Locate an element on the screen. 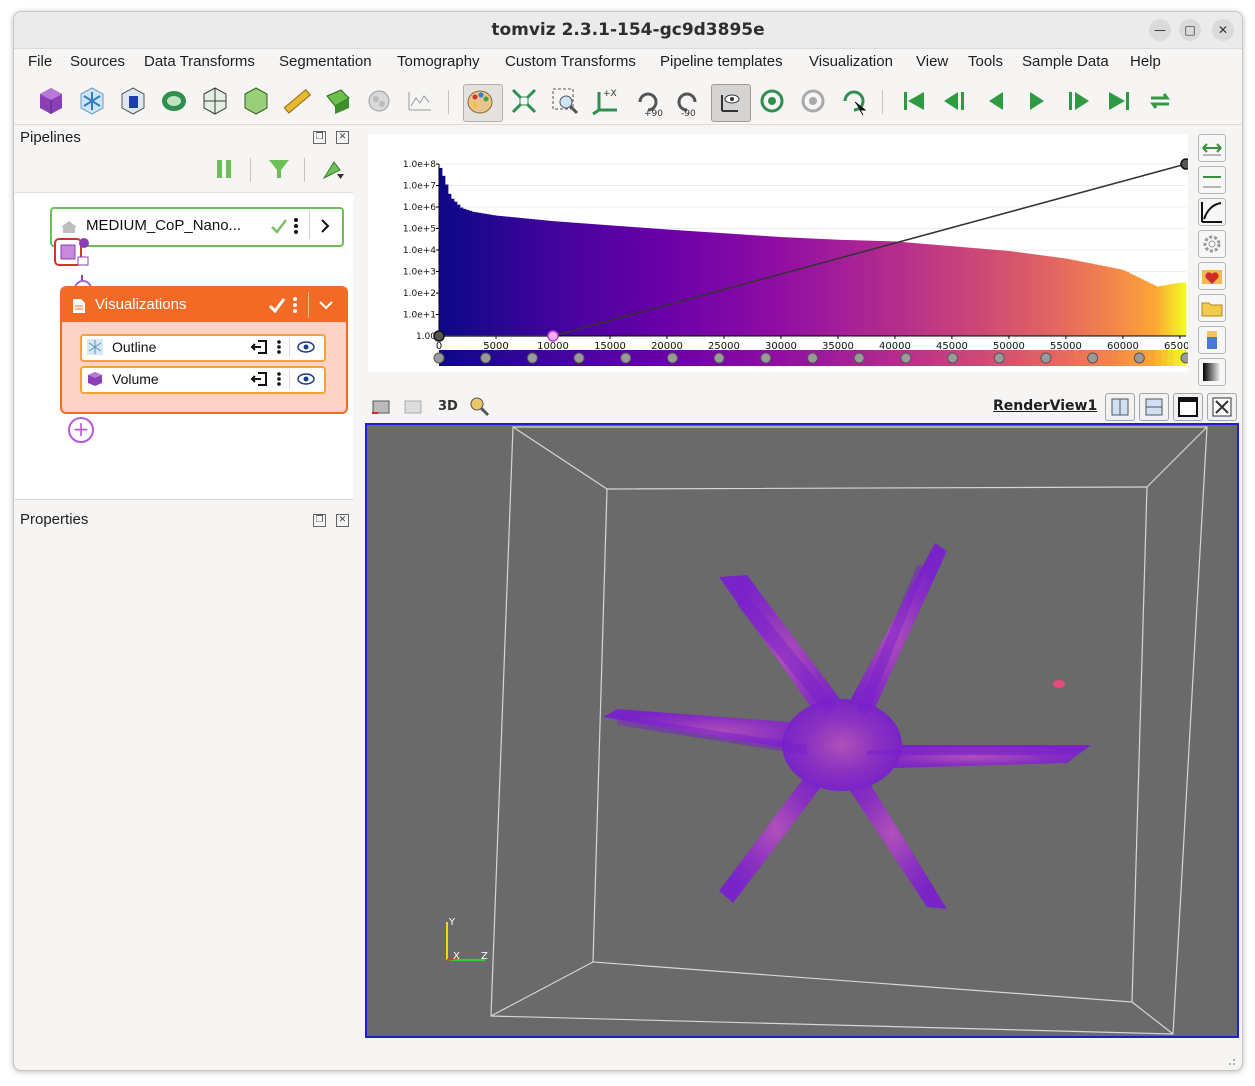 Image resolution: width=1255 pixels, height=1086 pixels. view-mode-toggle: 3D is located at coordinates (448, 406).